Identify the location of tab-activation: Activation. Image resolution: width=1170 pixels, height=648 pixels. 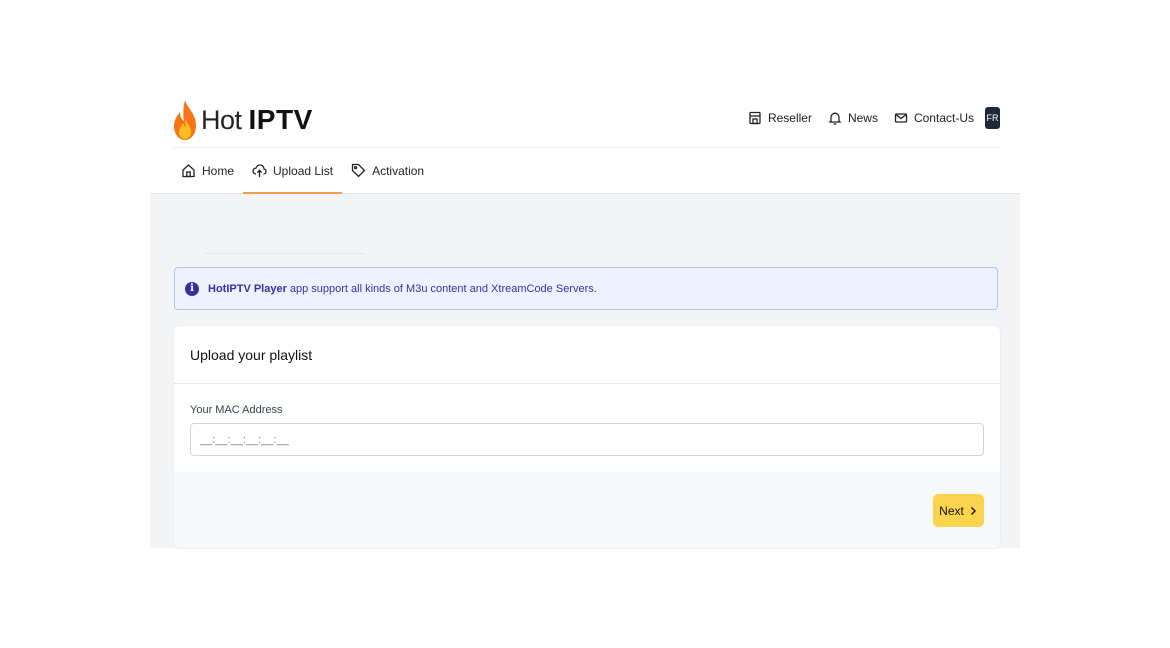
(387, 170).